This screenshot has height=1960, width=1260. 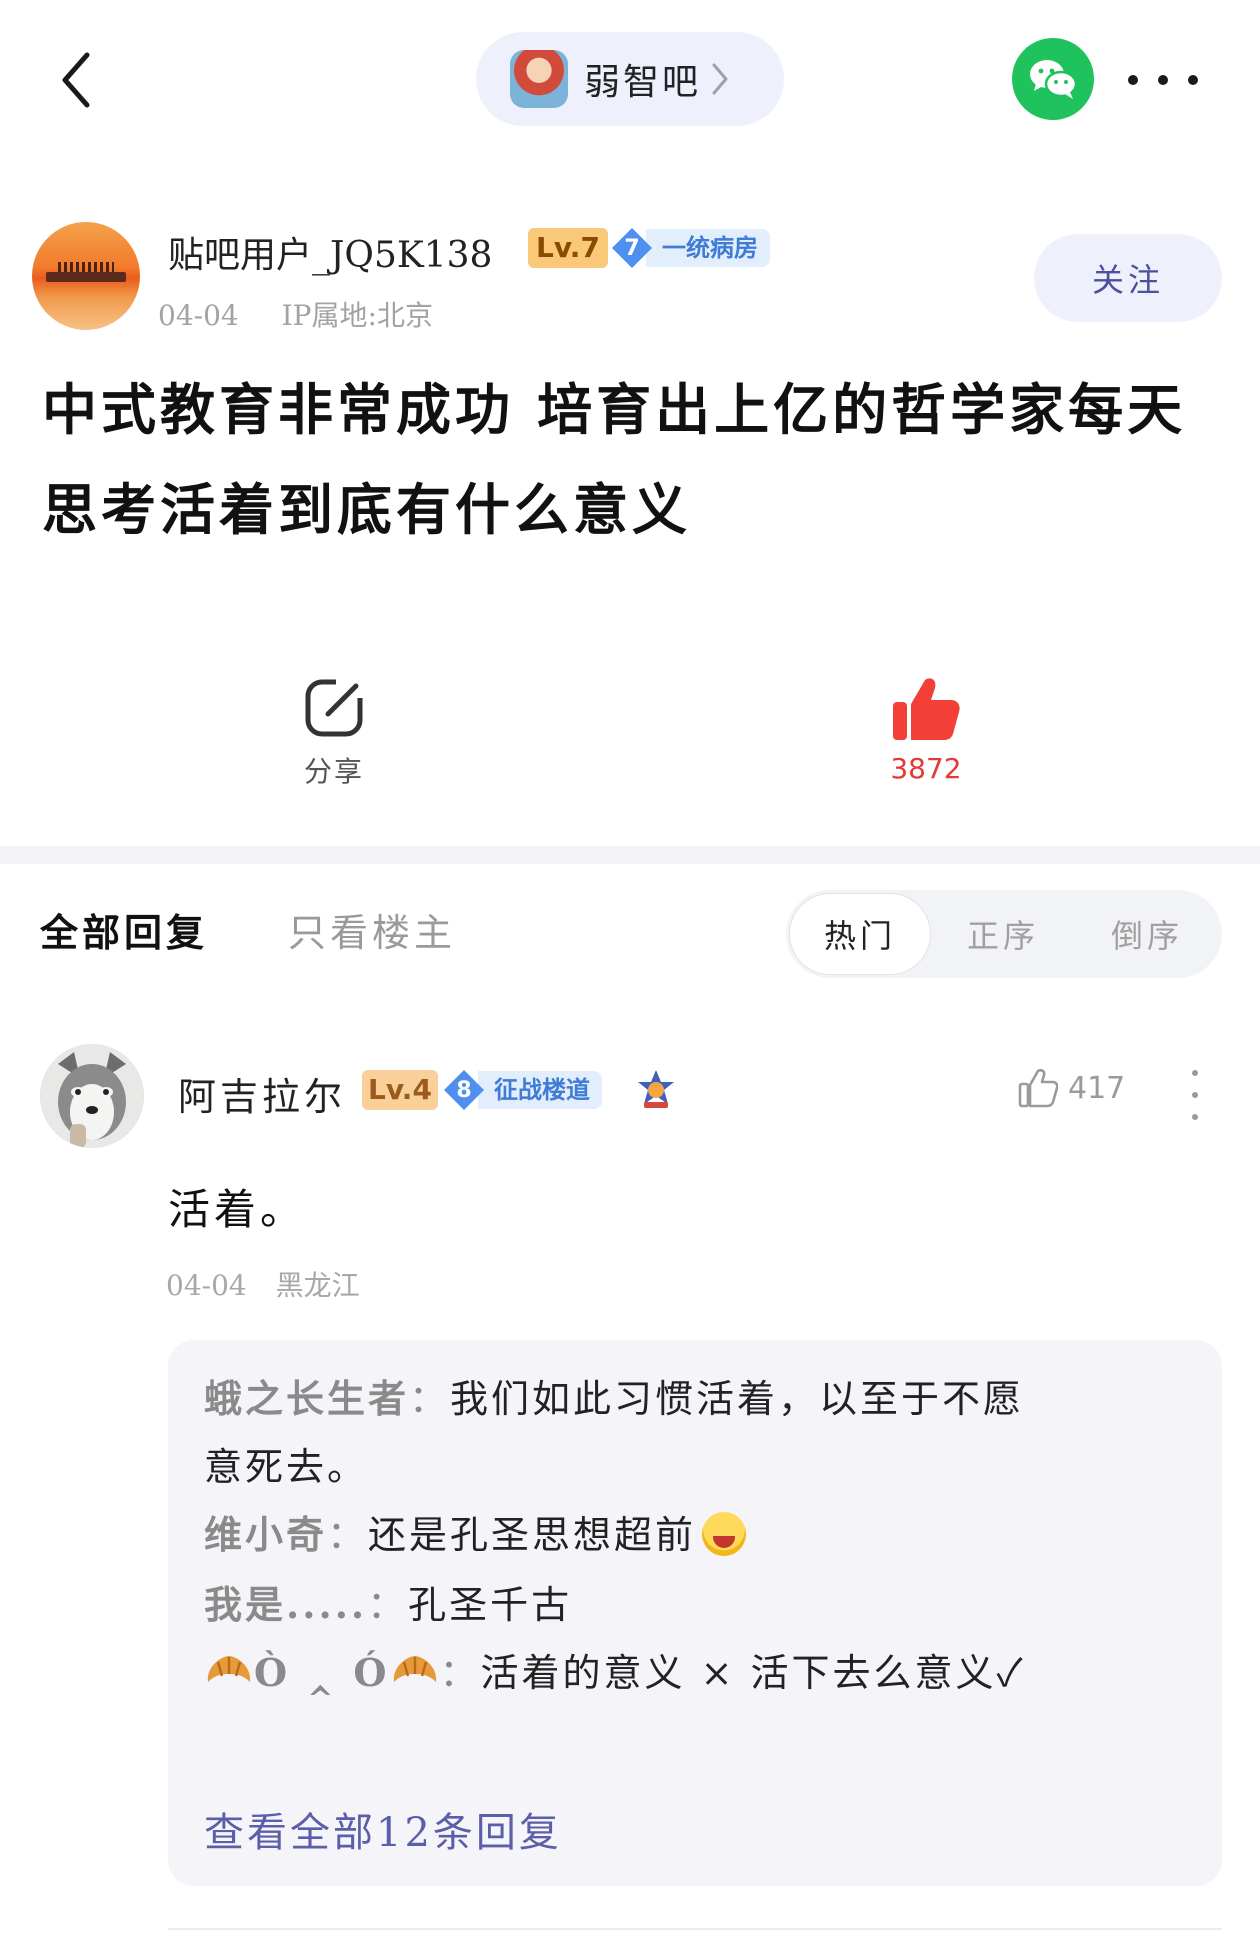 What do you see at coordinates (1097, 1088) in the screenshot?
I see `comment-like-count: 417` at bounding box center [1097, 1088].